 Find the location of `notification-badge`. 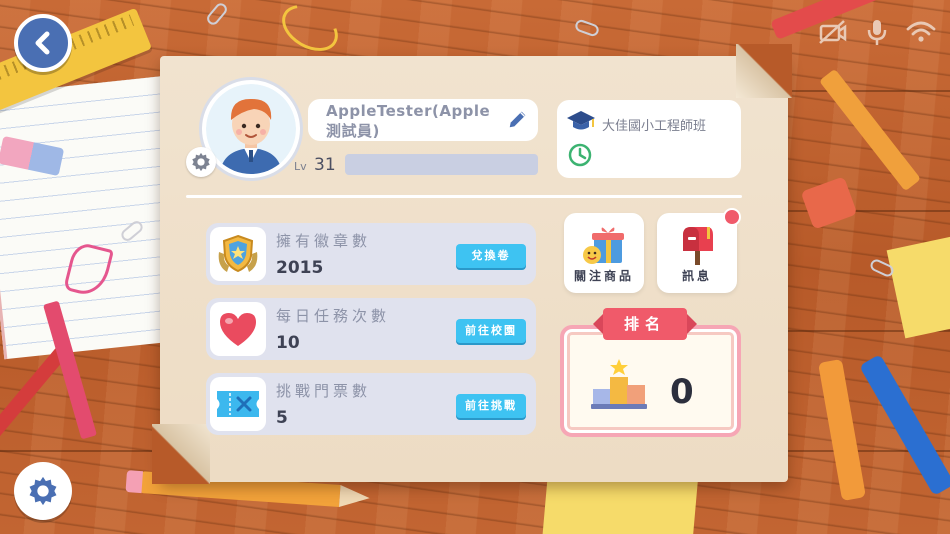

notification-badge is located at coordinates (732, 217).